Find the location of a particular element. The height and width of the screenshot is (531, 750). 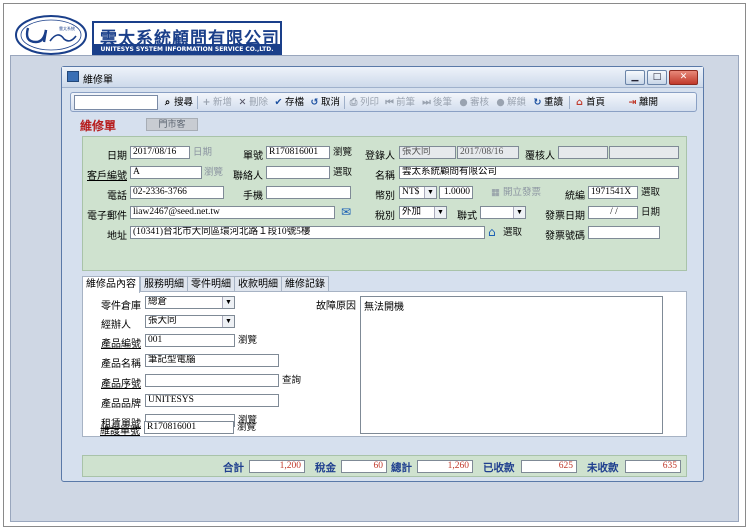

mail-icon: ✉ is located at coordinates (346, 212).